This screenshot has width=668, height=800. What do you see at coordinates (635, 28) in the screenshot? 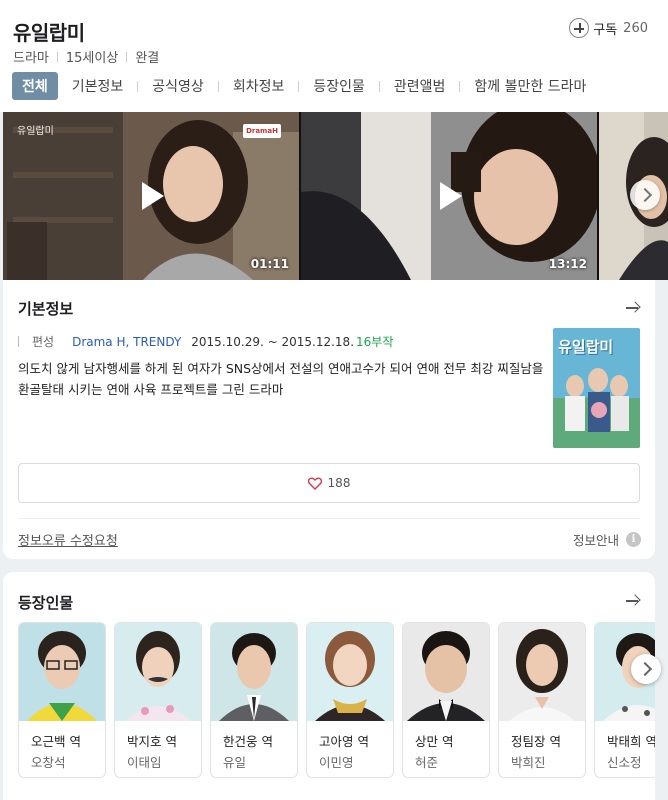
I see `subscribe-count: 260` at bounding box center [635, 28].